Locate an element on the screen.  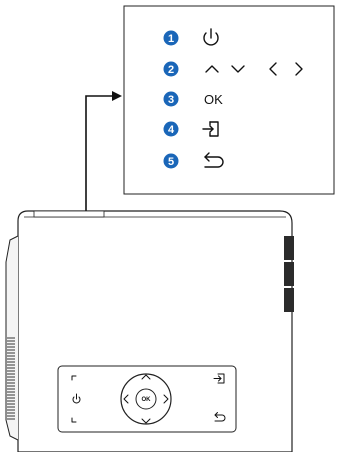
number-label-5: 5 is located at coordinates (171, 162).